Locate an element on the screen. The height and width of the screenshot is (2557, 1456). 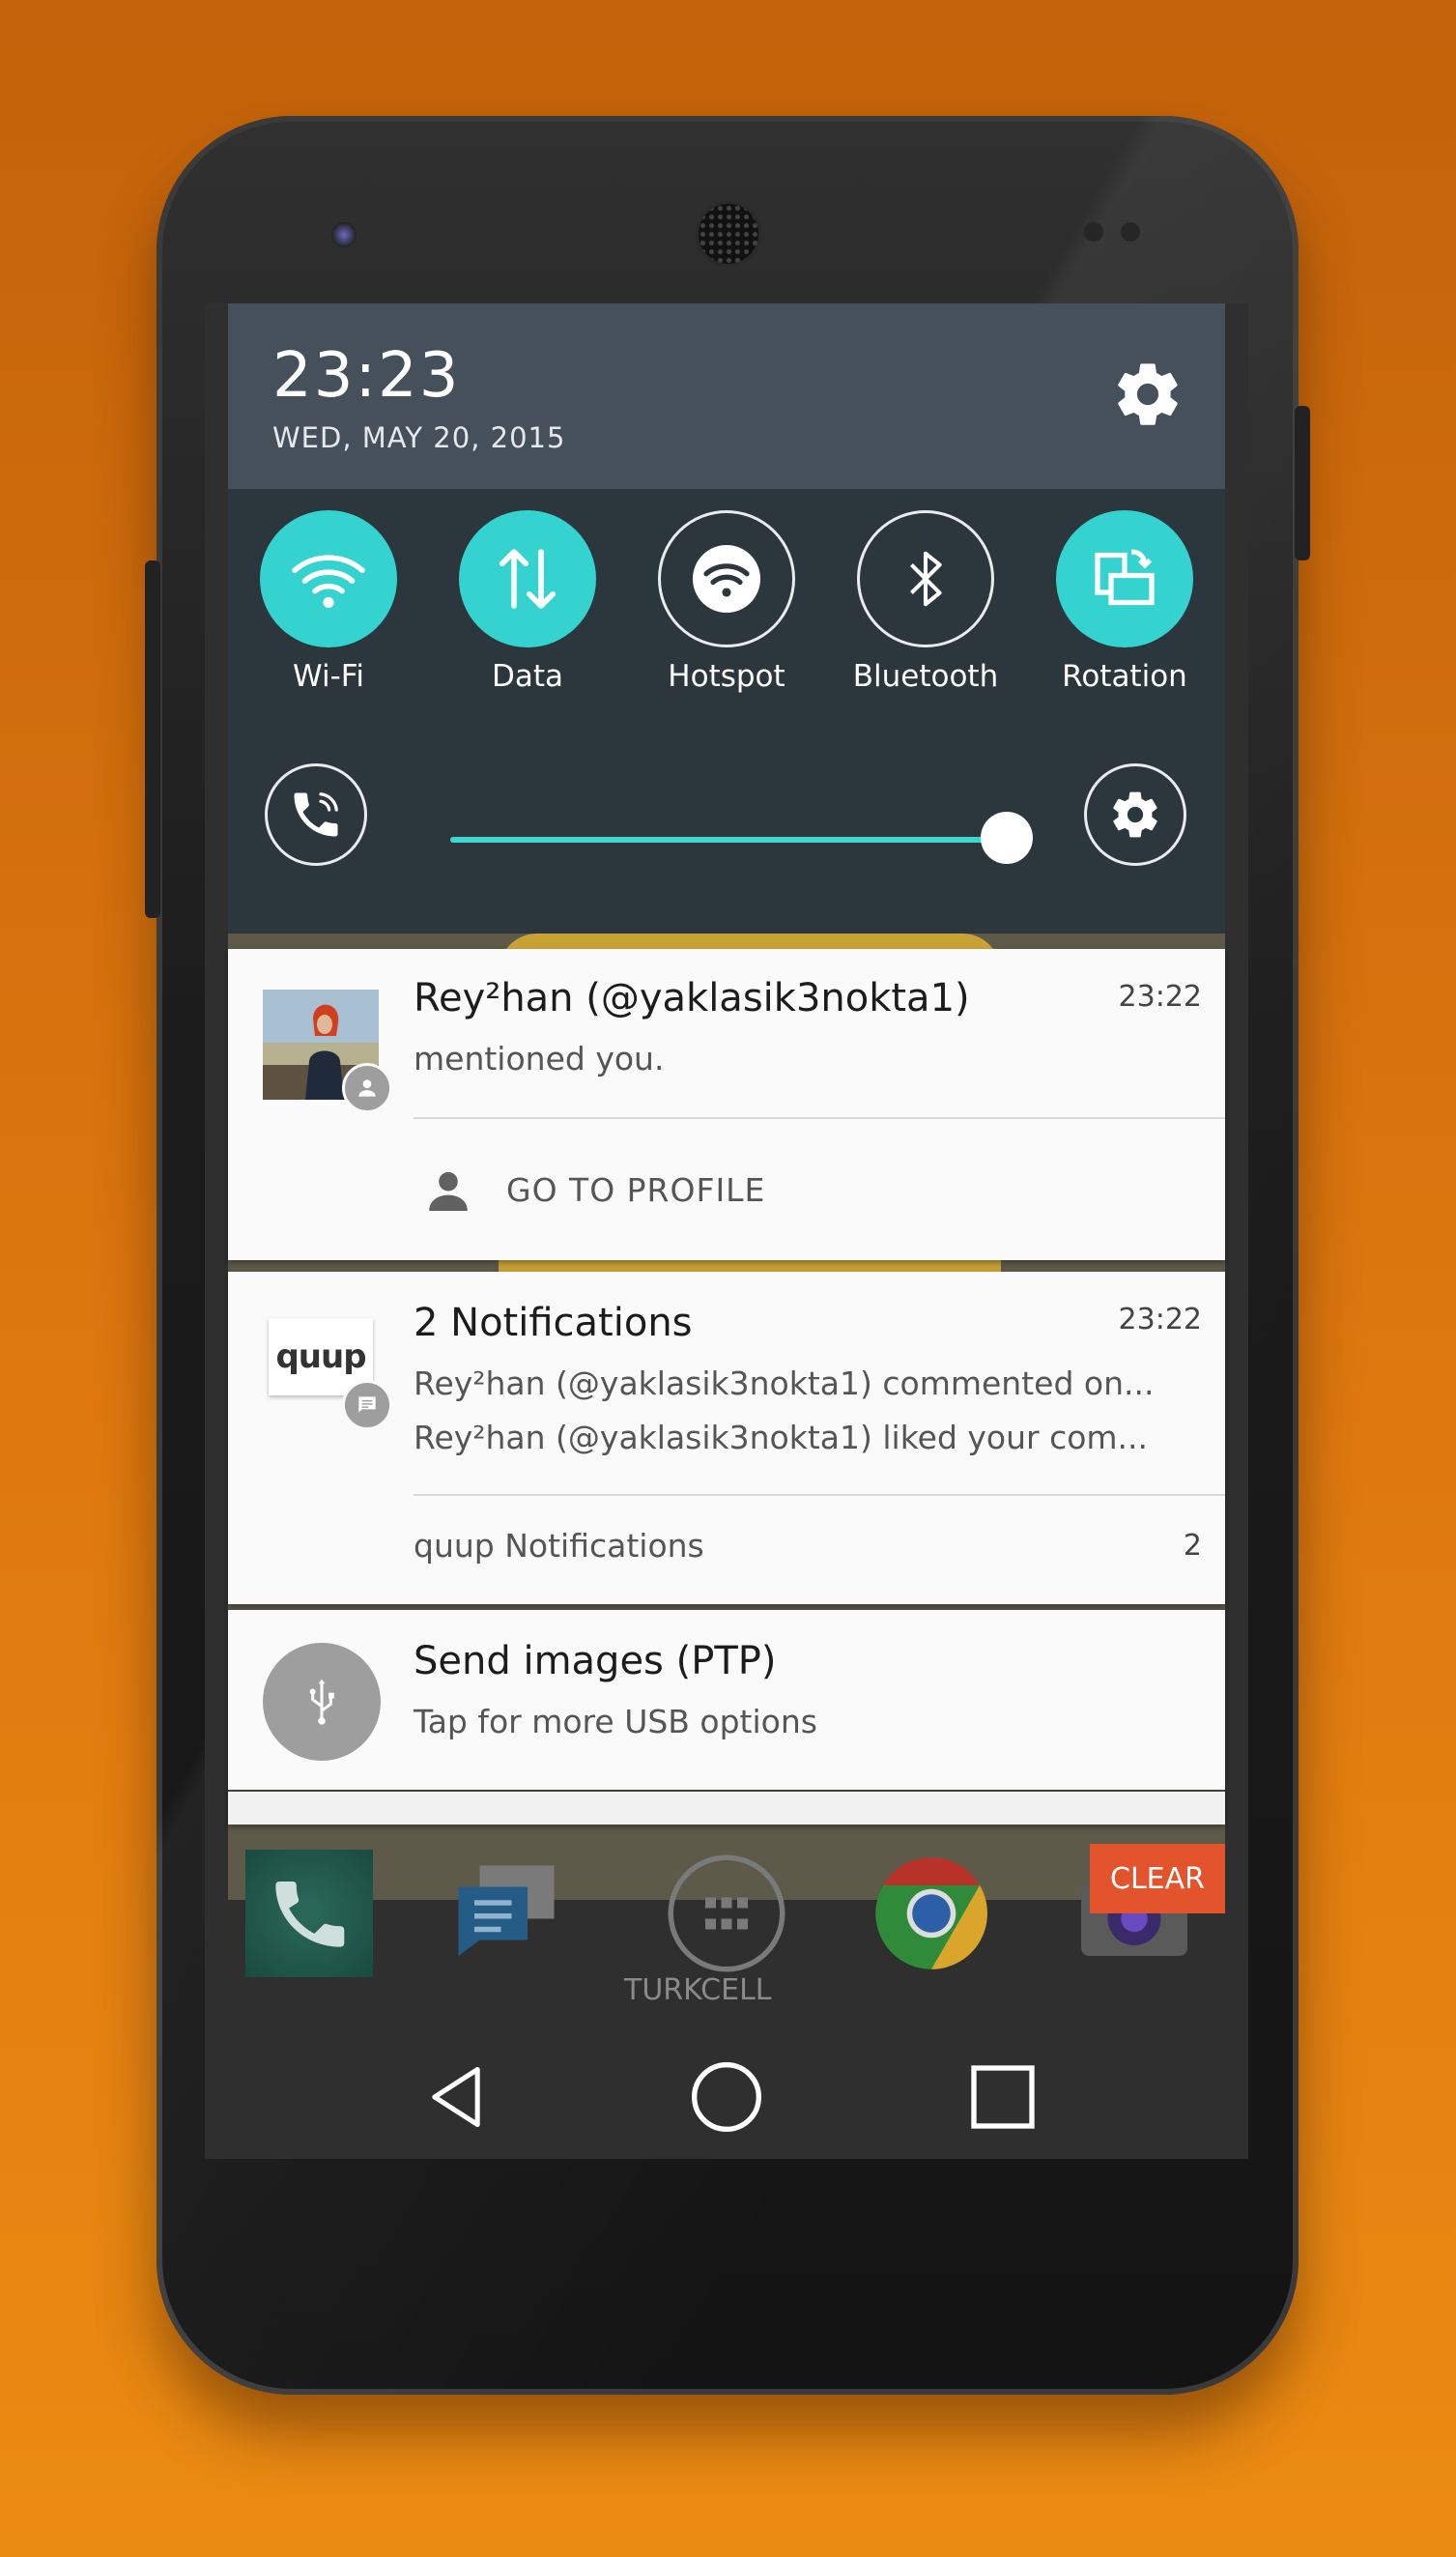
app-drawer-button is located at coordinates (727, 1913).